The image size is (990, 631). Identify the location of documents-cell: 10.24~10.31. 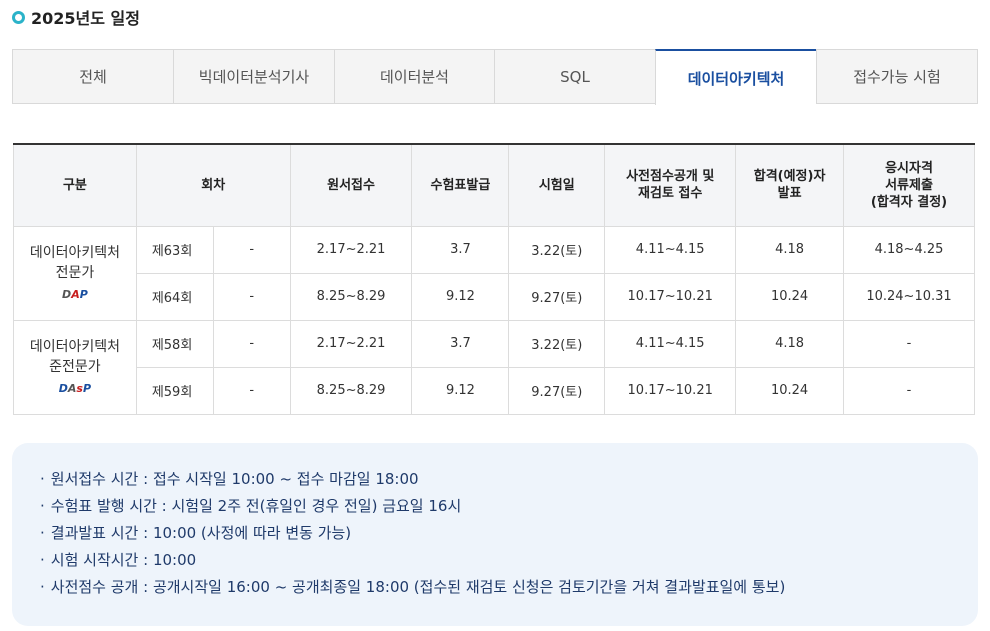
(909, 296).